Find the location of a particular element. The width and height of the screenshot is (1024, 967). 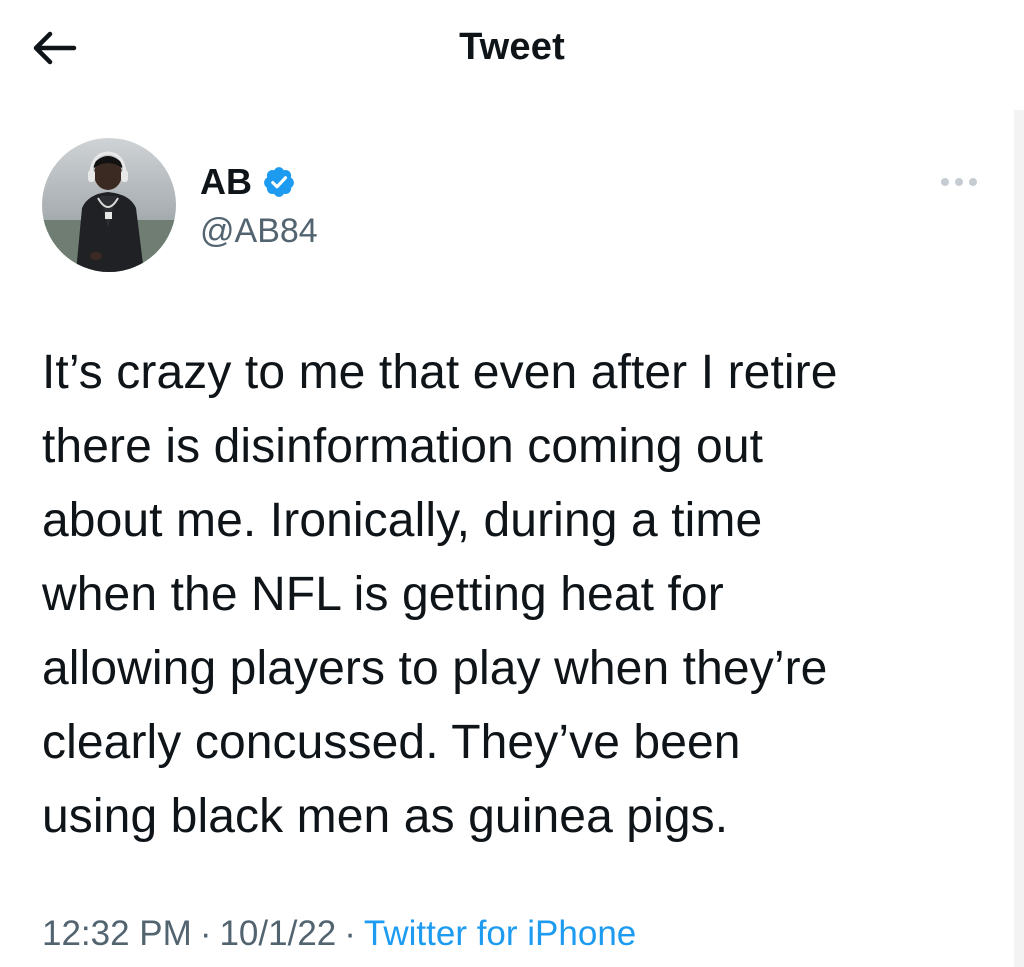

page-title: Tweet is located at coordinates (512, 47).